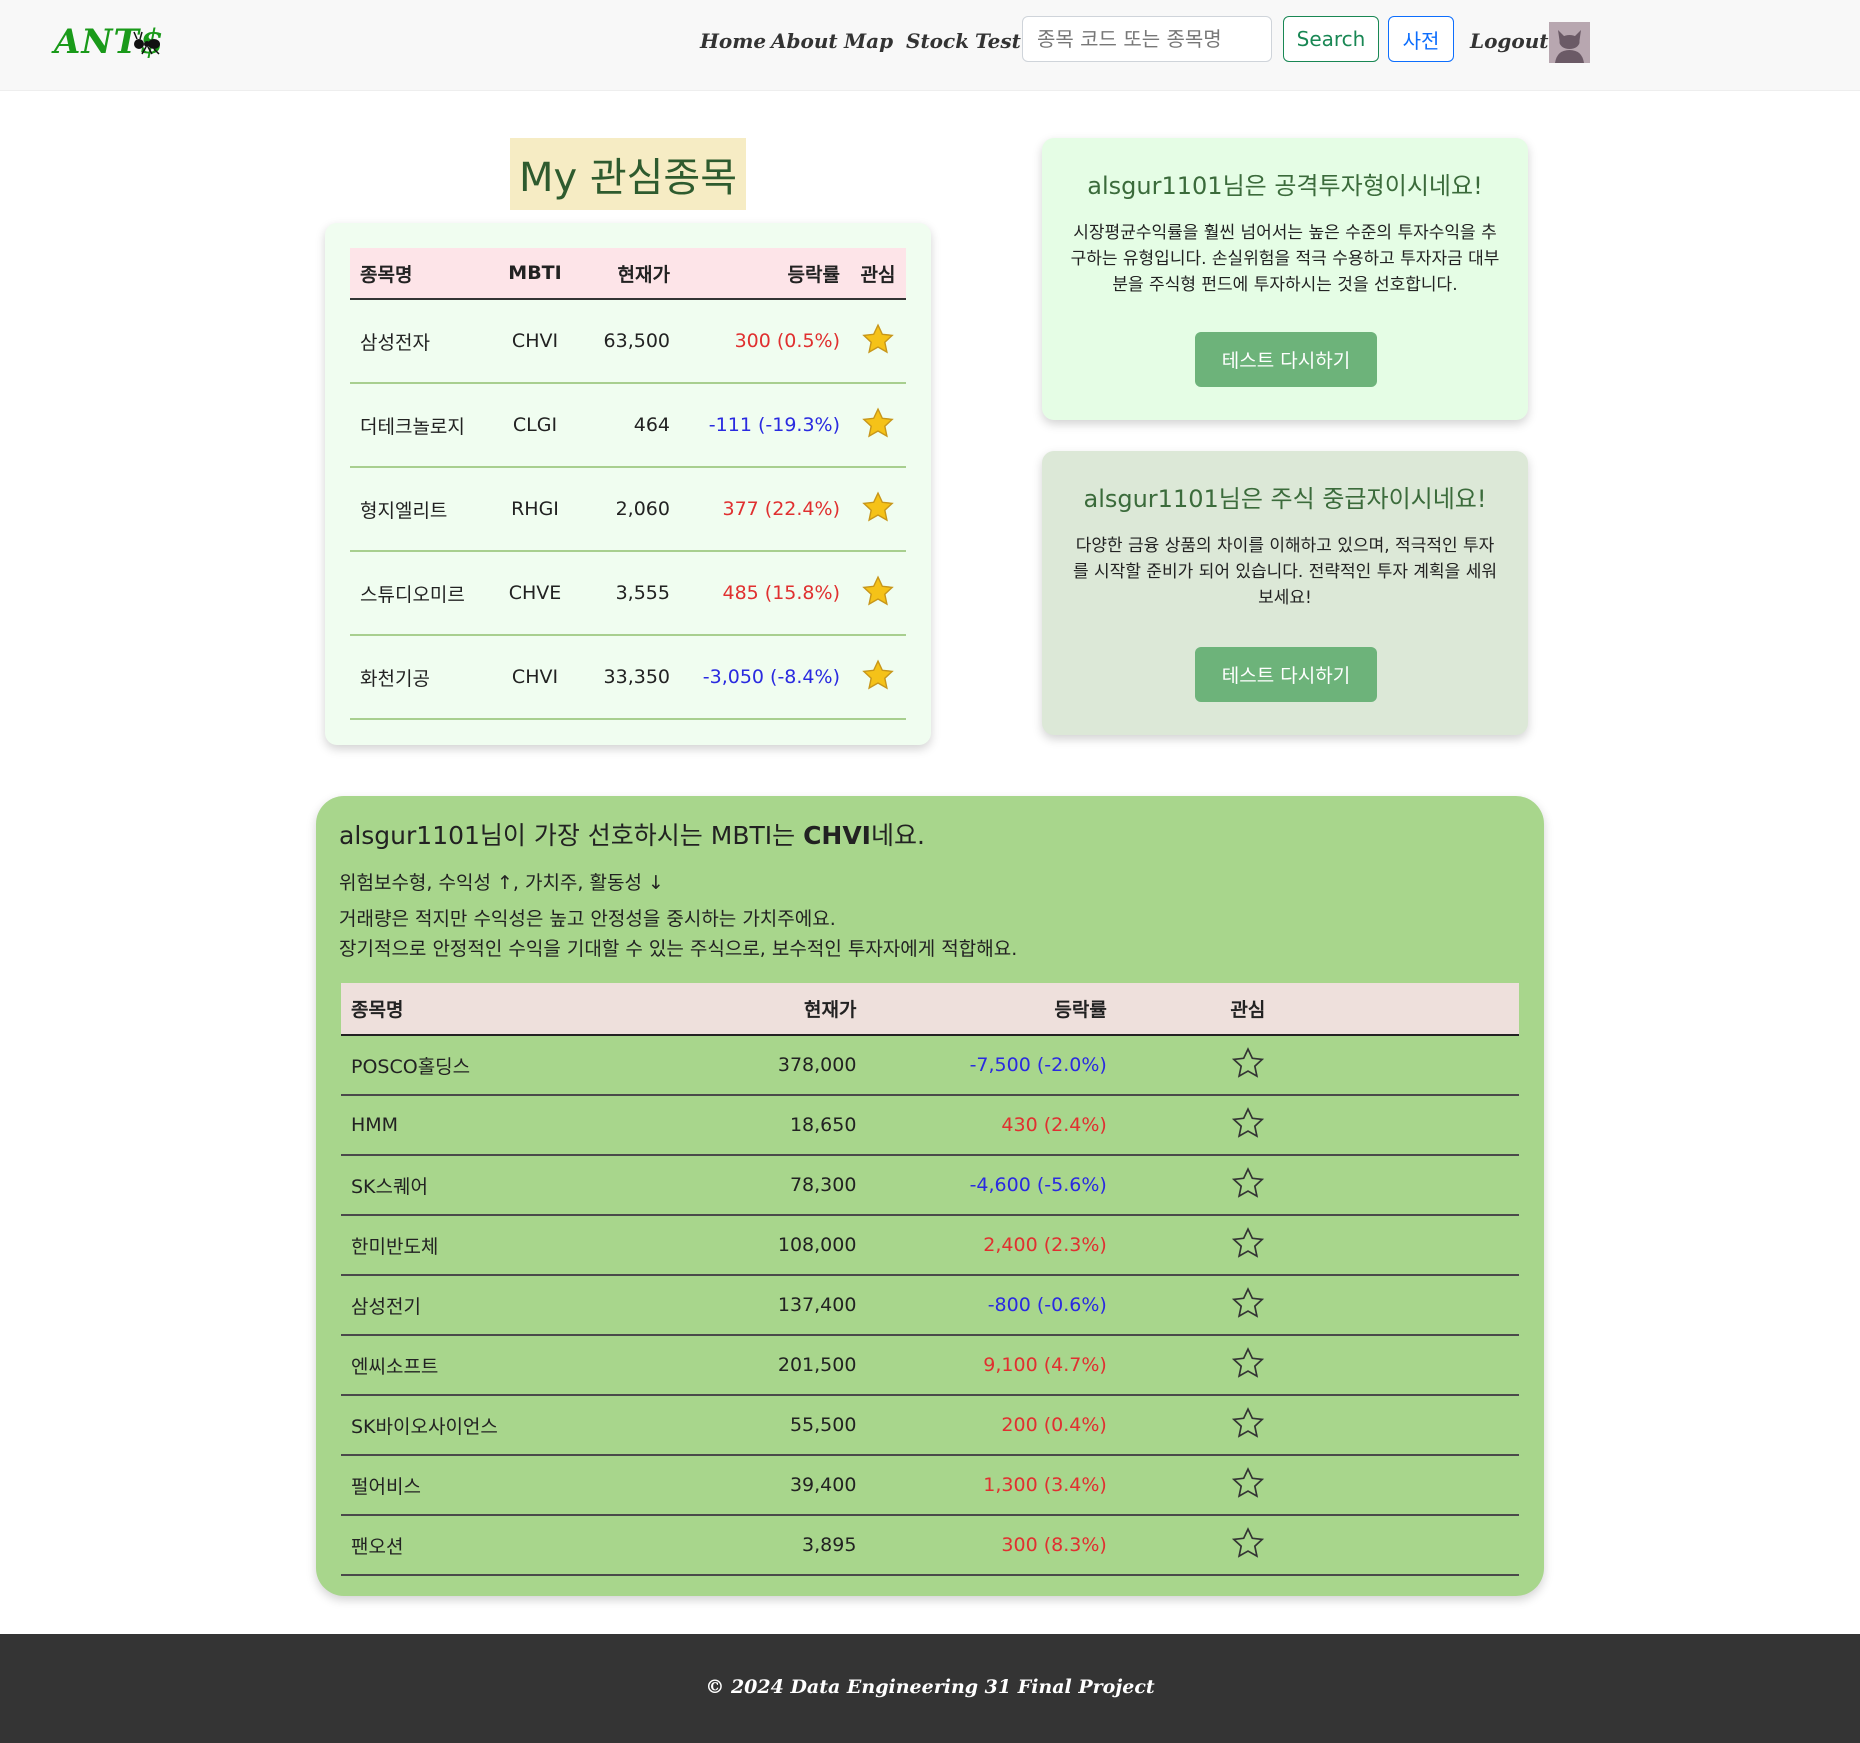  What do you see at coordinates (535, 593) in the screenshot?
I see `stock-mbti: CHVE` at bounding box center [535, 593].